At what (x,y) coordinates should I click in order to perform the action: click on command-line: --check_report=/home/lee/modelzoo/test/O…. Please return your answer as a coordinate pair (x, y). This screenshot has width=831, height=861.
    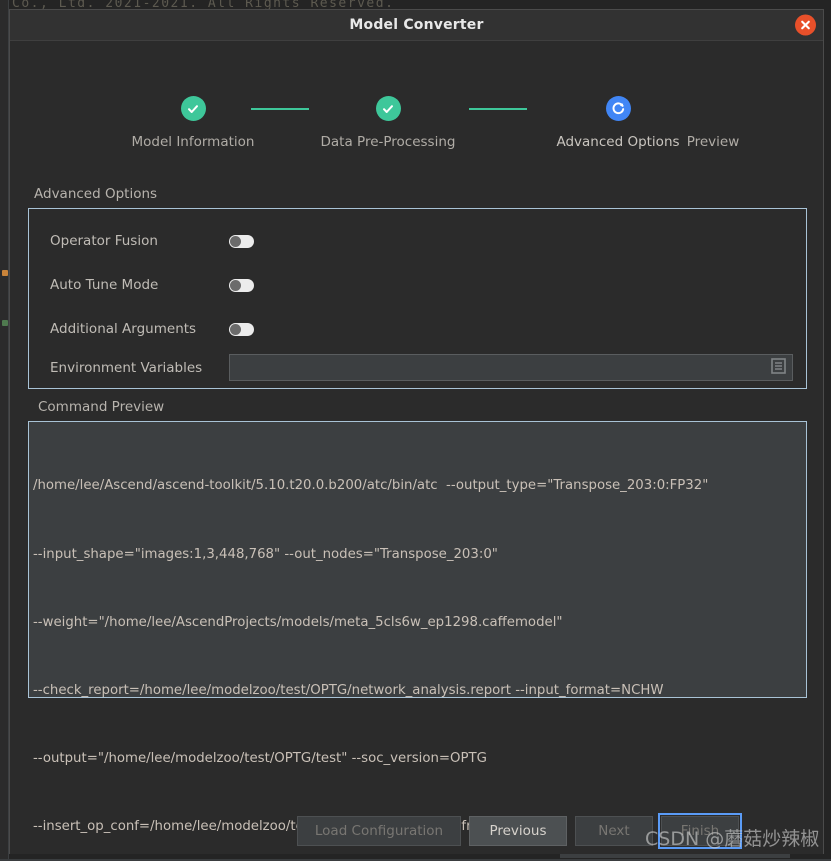
    Looking at the image, I should click on (348, 690).